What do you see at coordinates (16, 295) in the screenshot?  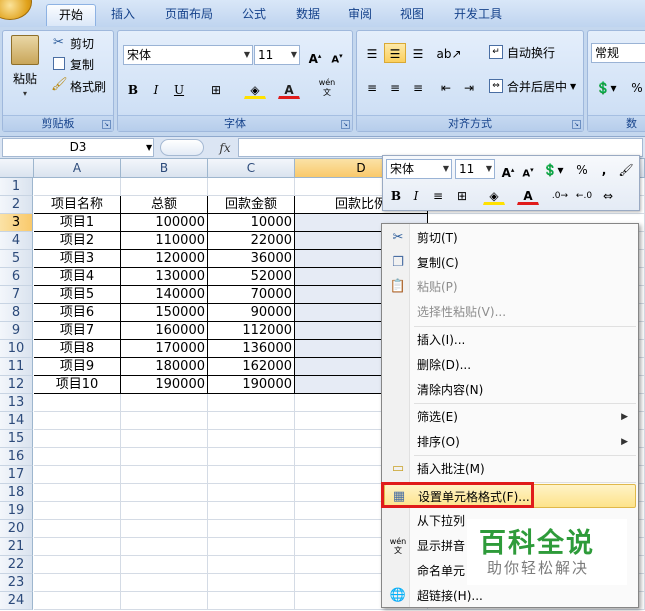 I see `row-header: 7` at bounding box center [16, 295].